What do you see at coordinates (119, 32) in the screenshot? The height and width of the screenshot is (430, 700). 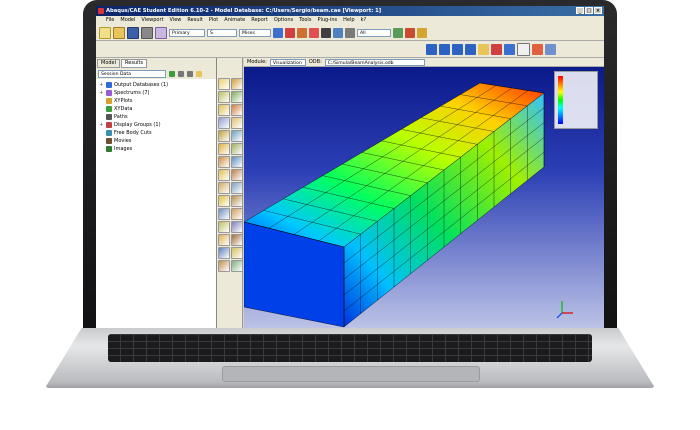 I see `open-folder-icon` at bounding box center [119, 32].